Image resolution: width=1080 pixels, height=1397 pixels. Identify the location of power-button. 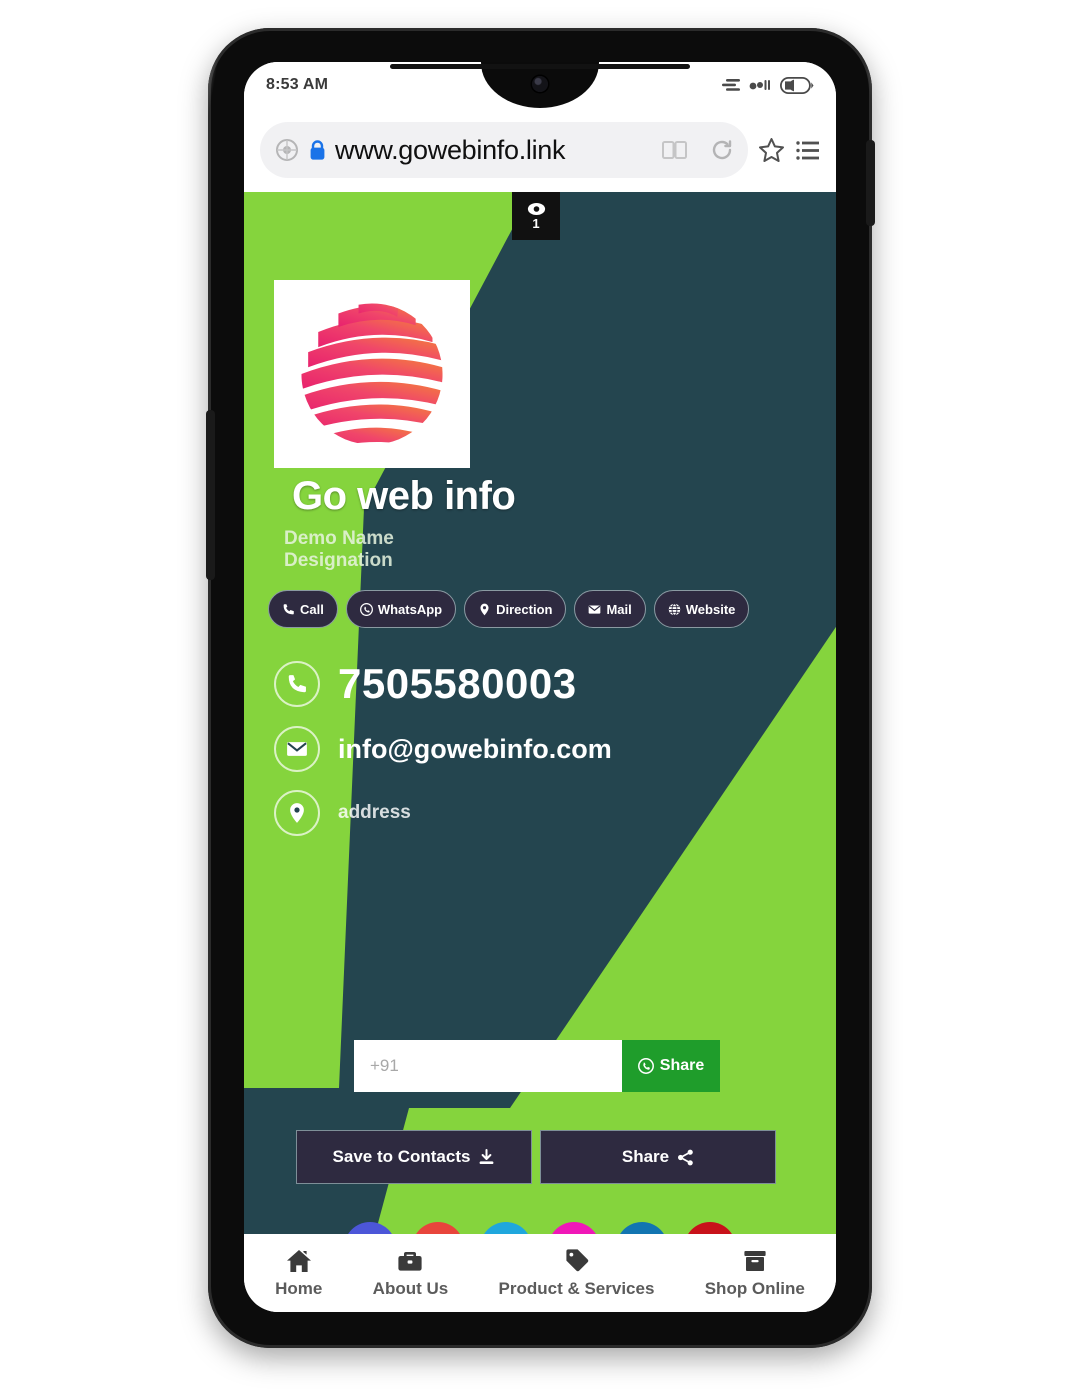
(870, 183).